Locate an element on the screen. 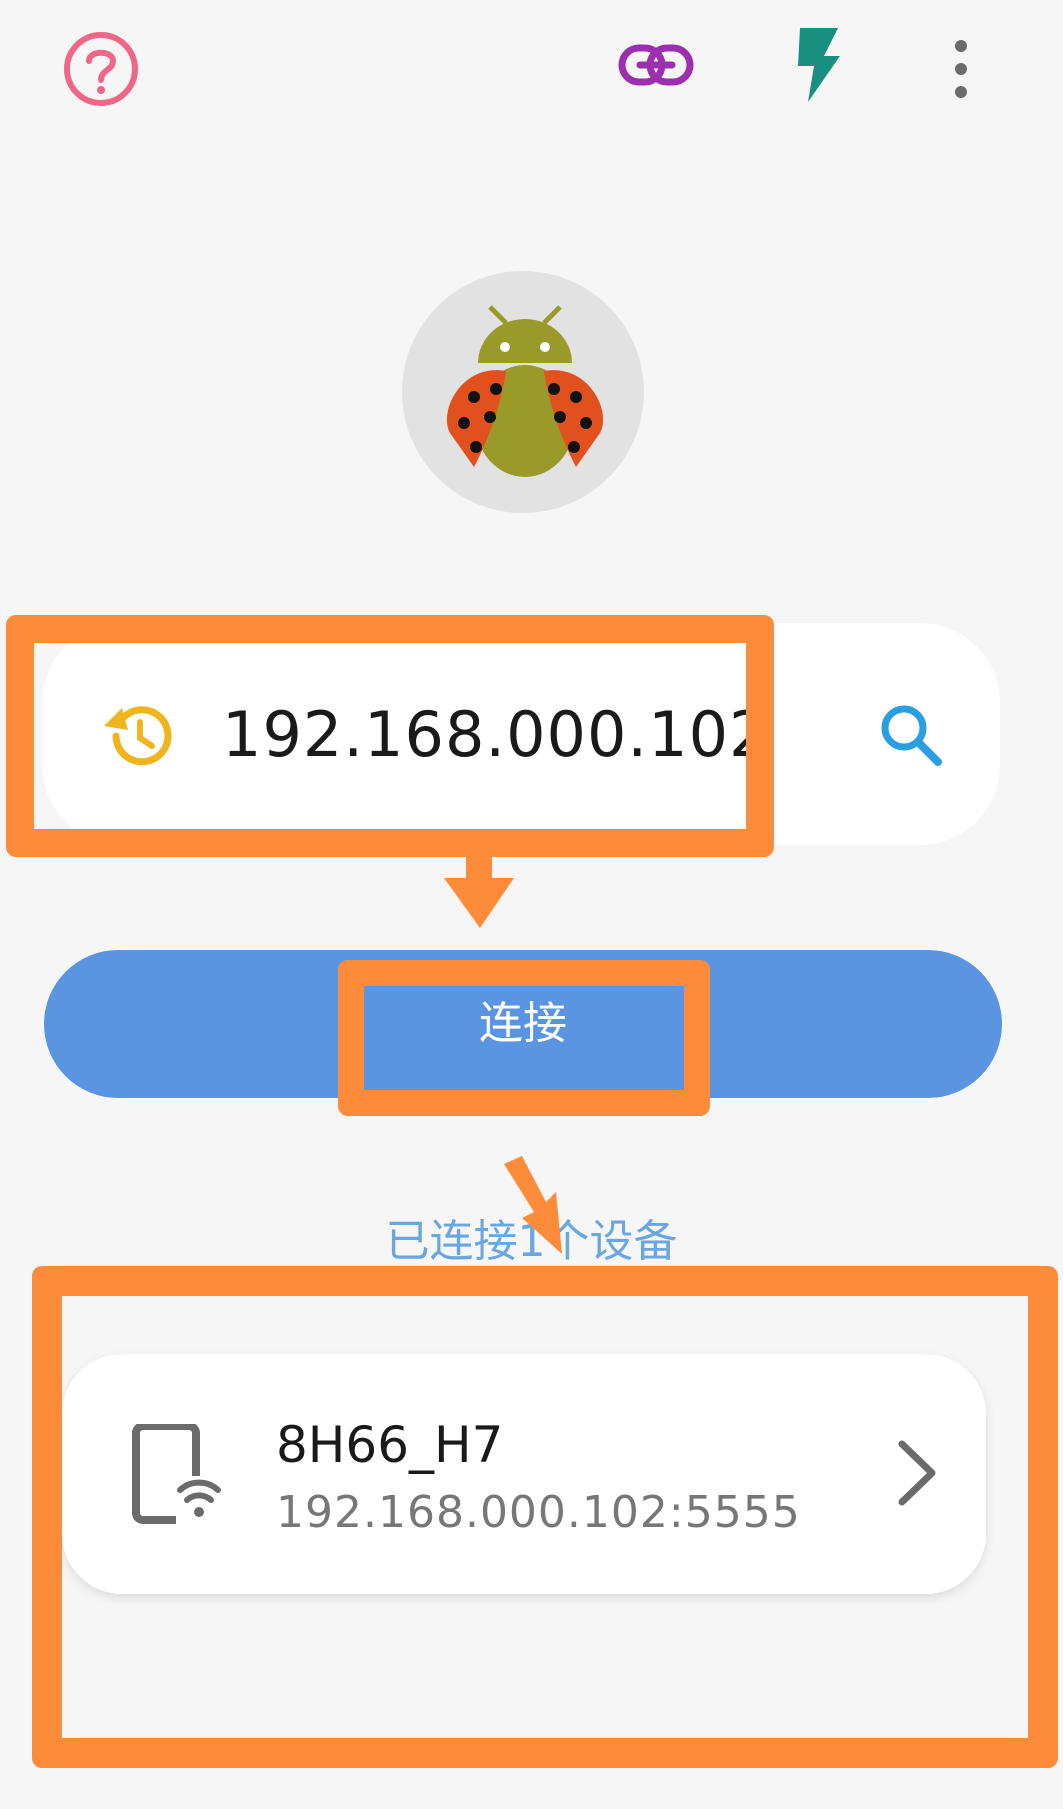 Image resolution: width=1063 pixels, height=1809 pixels. link-icon is located at coordinates (656, 65).